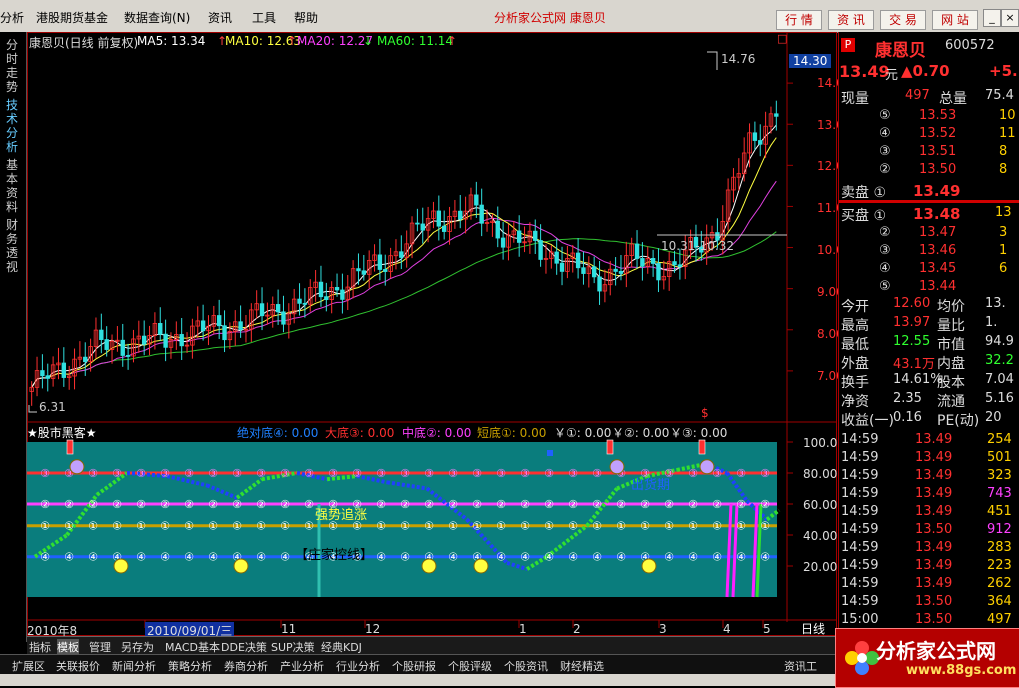 Image resolution: width=1019 pixels, height=688 pixels. Describe the element at coordinates (72, 17) in the screenshot. I see `menu-item-hk-futures: 港股期货基金` at that location.